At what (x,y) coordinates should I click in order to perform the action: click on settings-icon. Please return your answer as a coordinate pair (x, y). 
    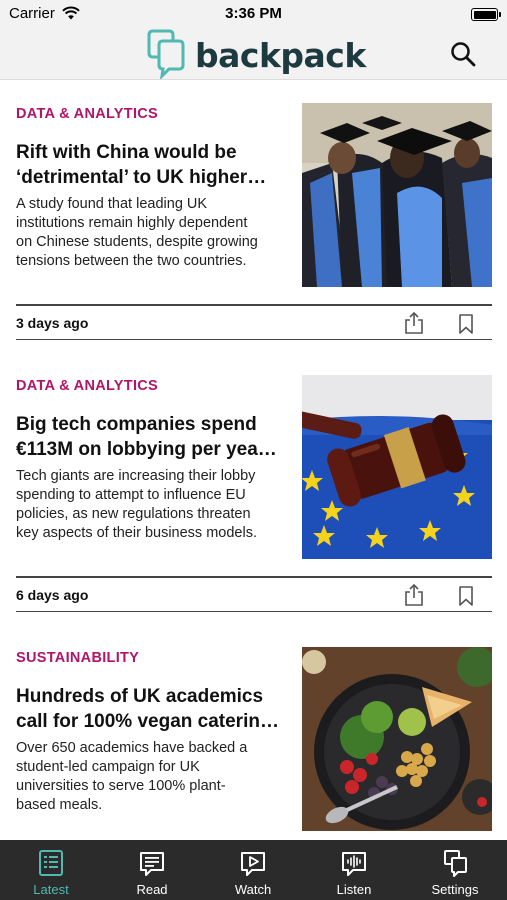
    Looking at the image, I should click on (455, 863).